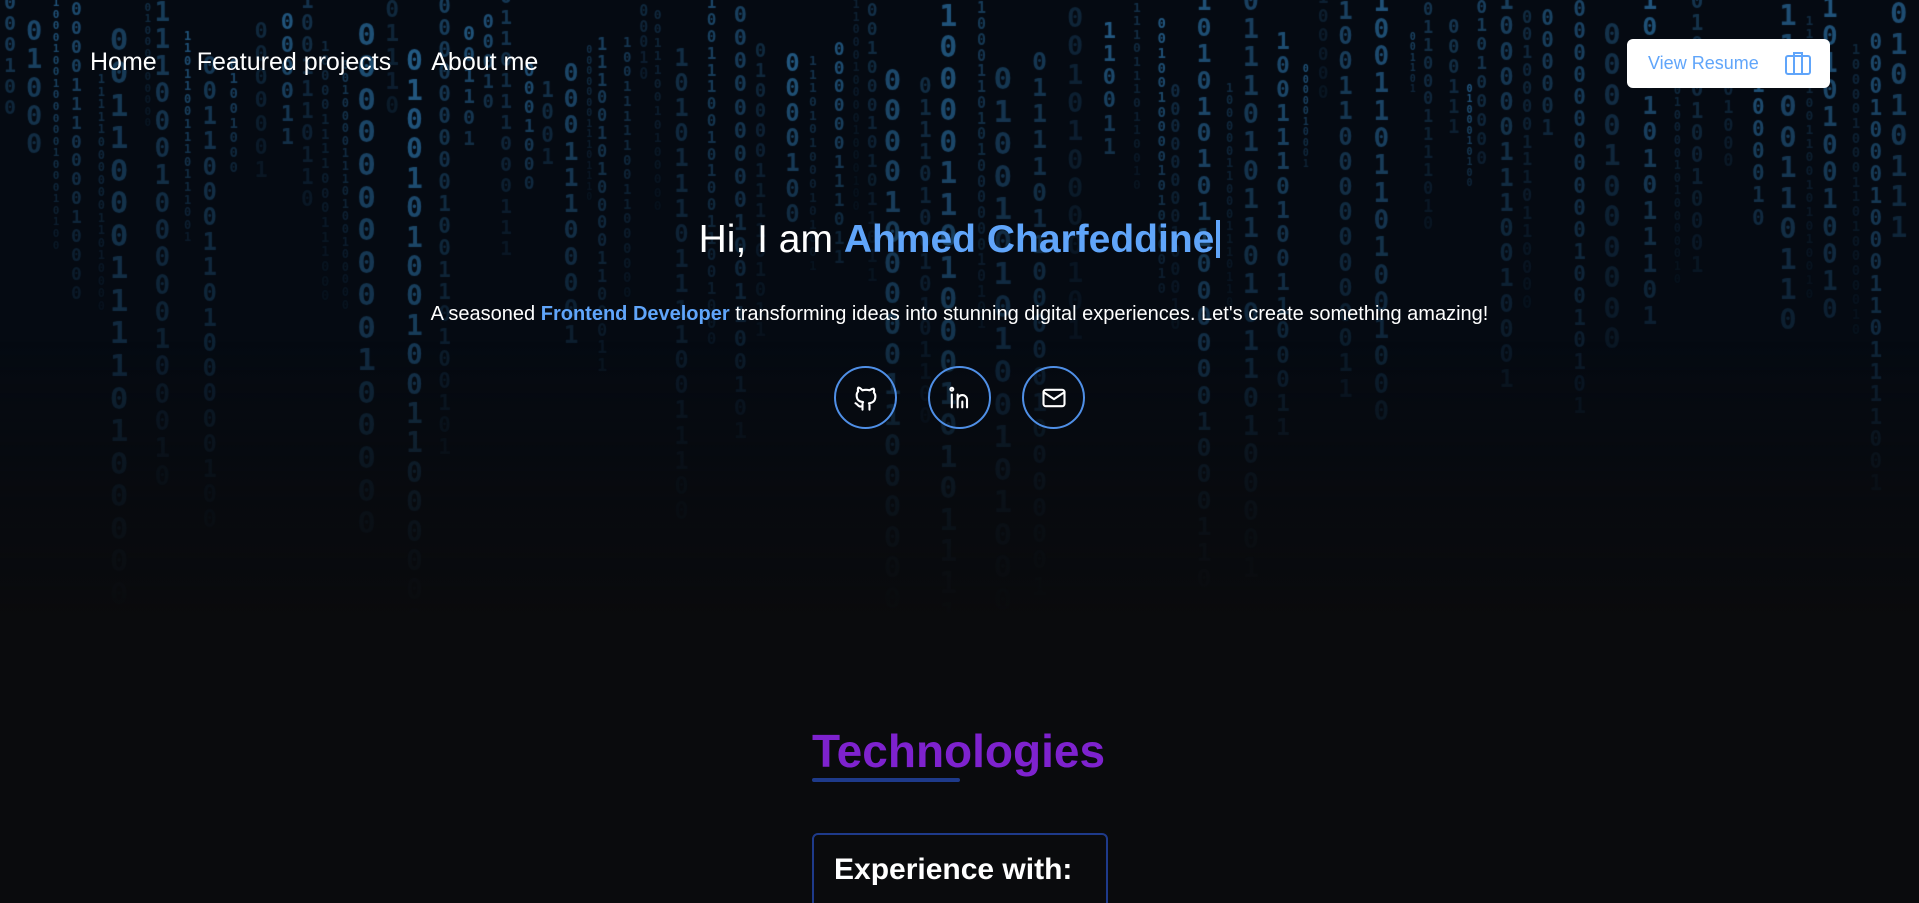  What do you see at coordinates (485, 314) in the screenshot?
I see `tagline-prefix: A seasoned` at bounding box center [485, 314].